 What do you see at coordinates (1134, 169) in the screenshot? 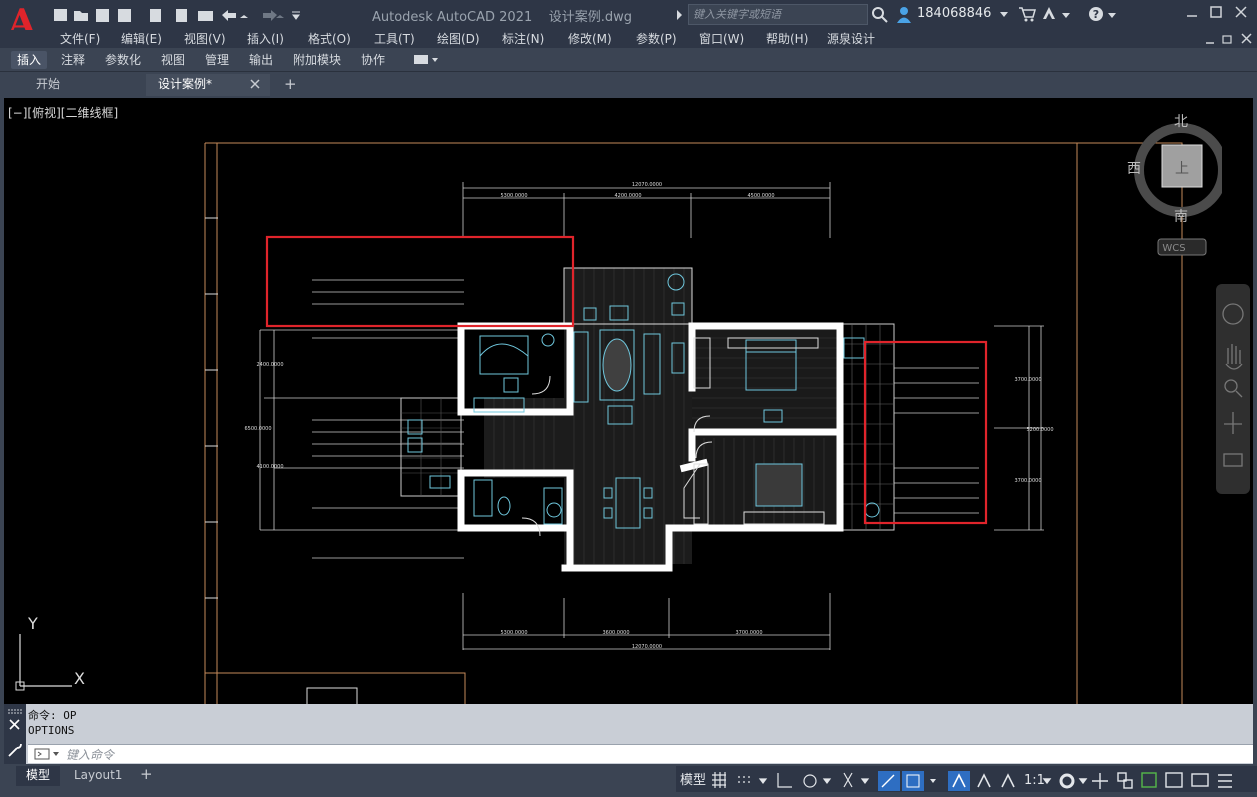
I see `compass-west: 西` at bounding box center [1134, 169].